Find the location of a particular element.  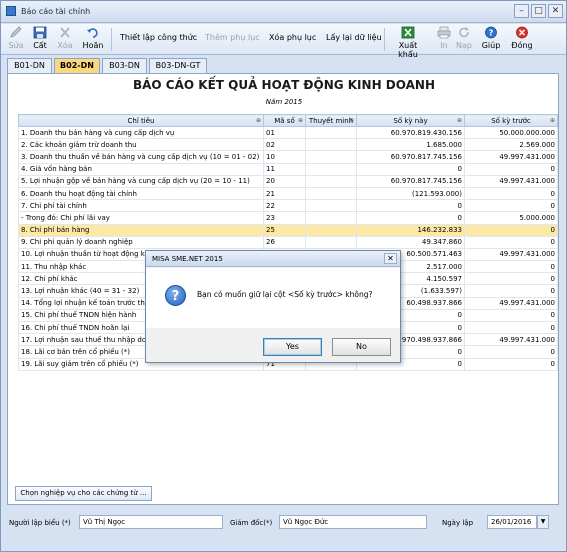

cell-indicator: 7. Chi phí tài chính is located at coordinates (141, 206).